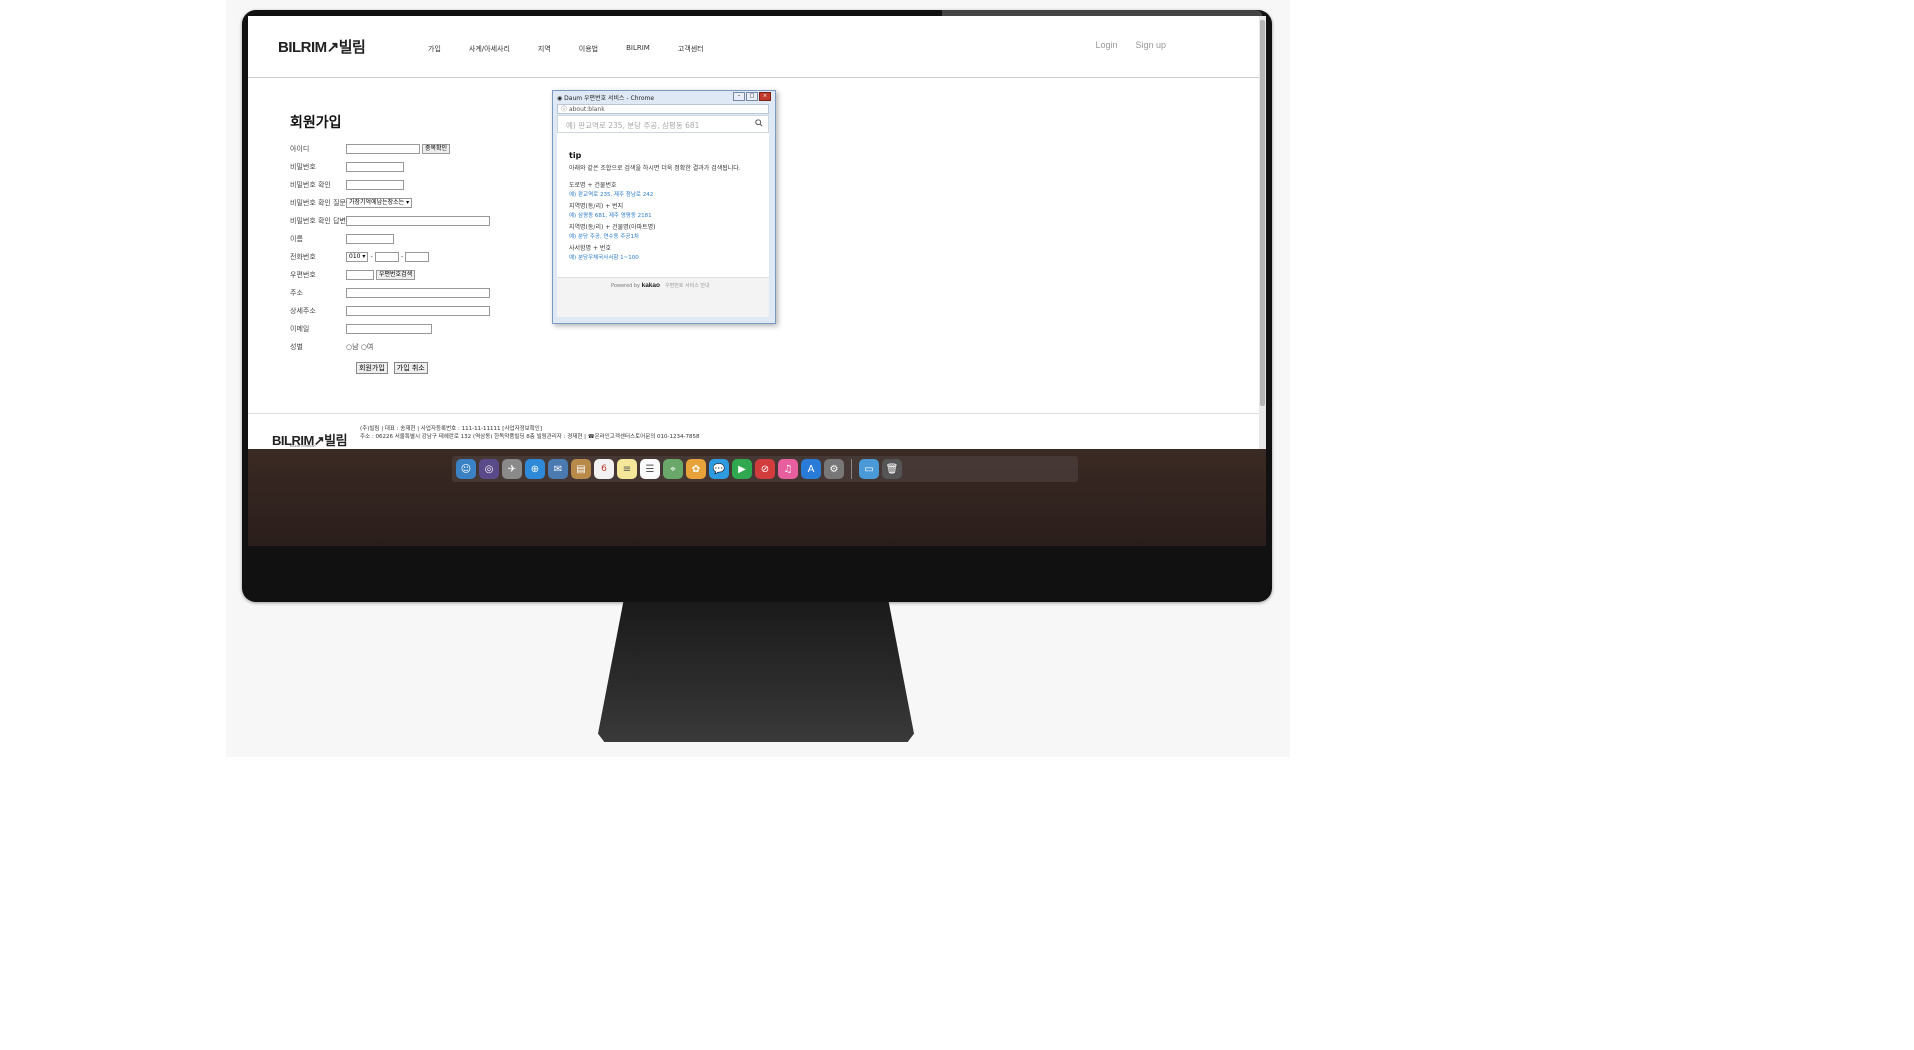  Describe the element at coordinates (742, 469) in the screenshot. I see `facetime-icon: ▶` at that location.